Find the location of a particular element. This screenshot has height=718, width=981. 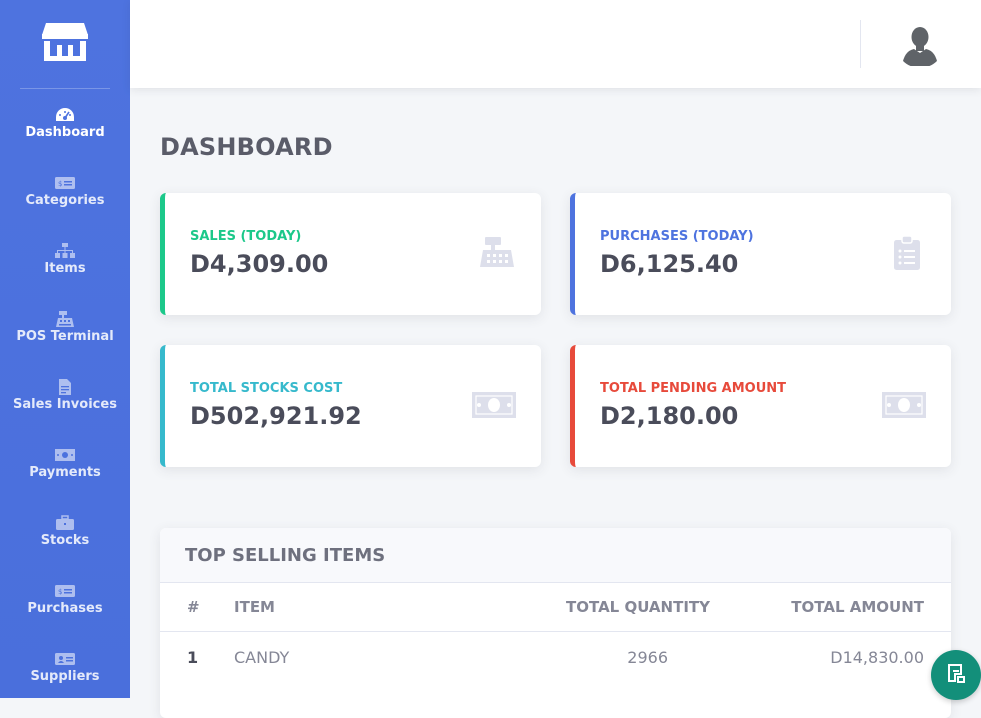

topbar-divider is located at coordinates (860, 44).